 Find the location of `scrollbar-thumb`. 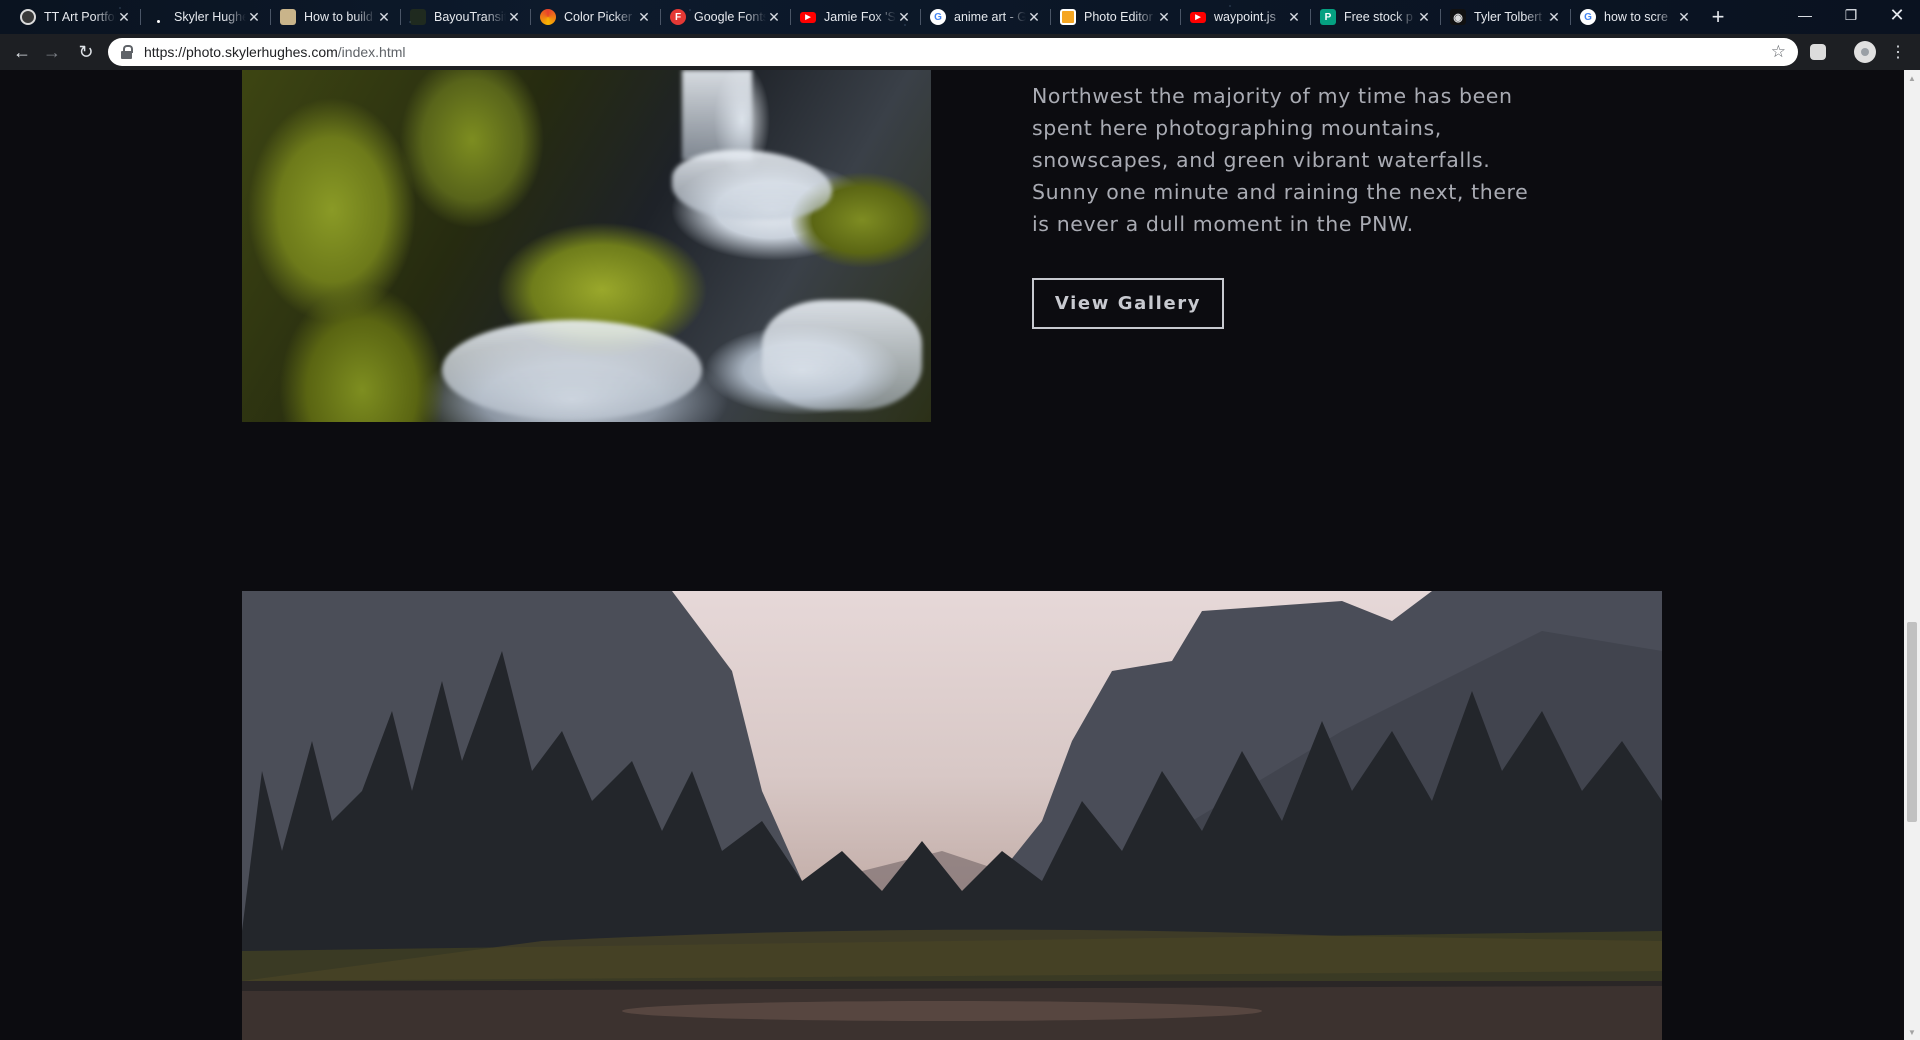

scrollbar-thumb is located at coordinates (1912, 722).